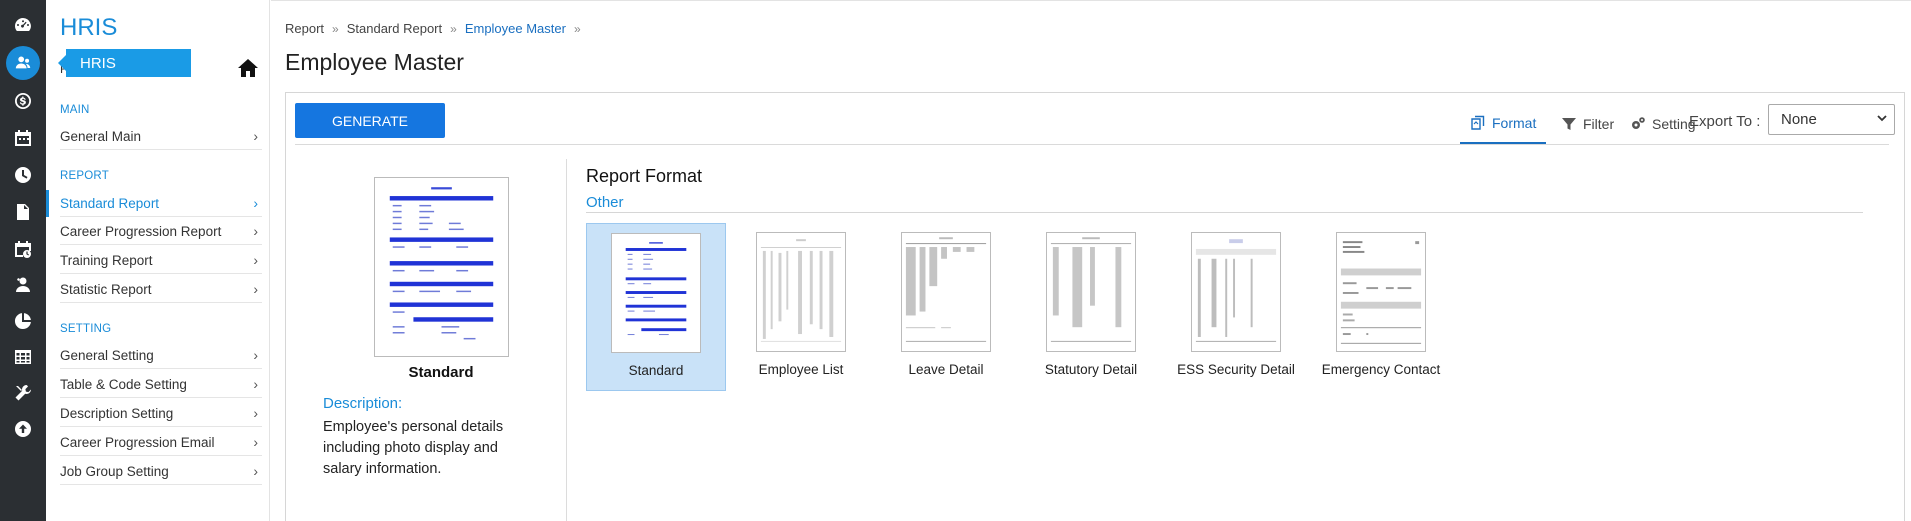 The image size is (1911, 521). Describe the element at coordinates (23, 357) in the screenshot. I see `table-icon` at that location.